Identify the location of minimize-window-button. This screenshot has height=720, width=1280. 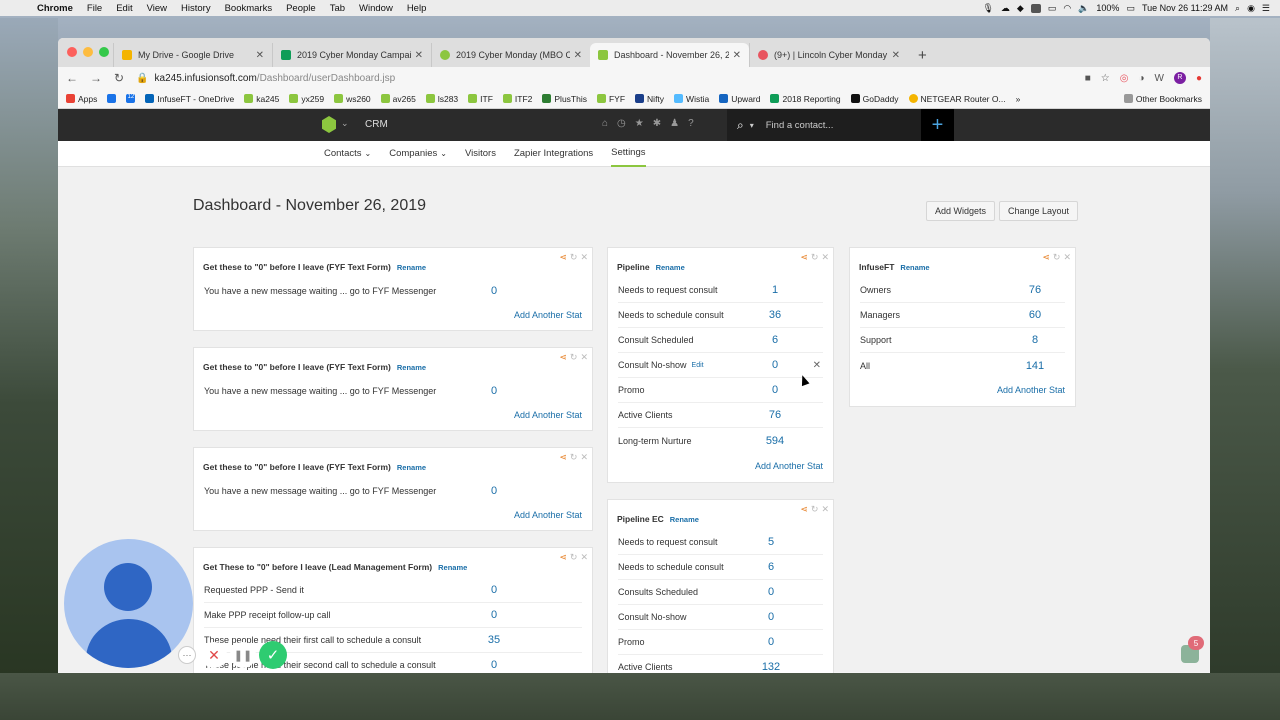
(88, 52).